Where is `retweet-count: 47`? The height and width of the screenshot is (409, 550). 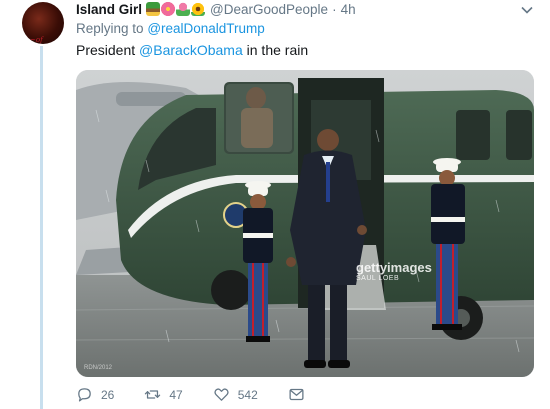 retweet-count: 47 is located at coordinates (176, 394).